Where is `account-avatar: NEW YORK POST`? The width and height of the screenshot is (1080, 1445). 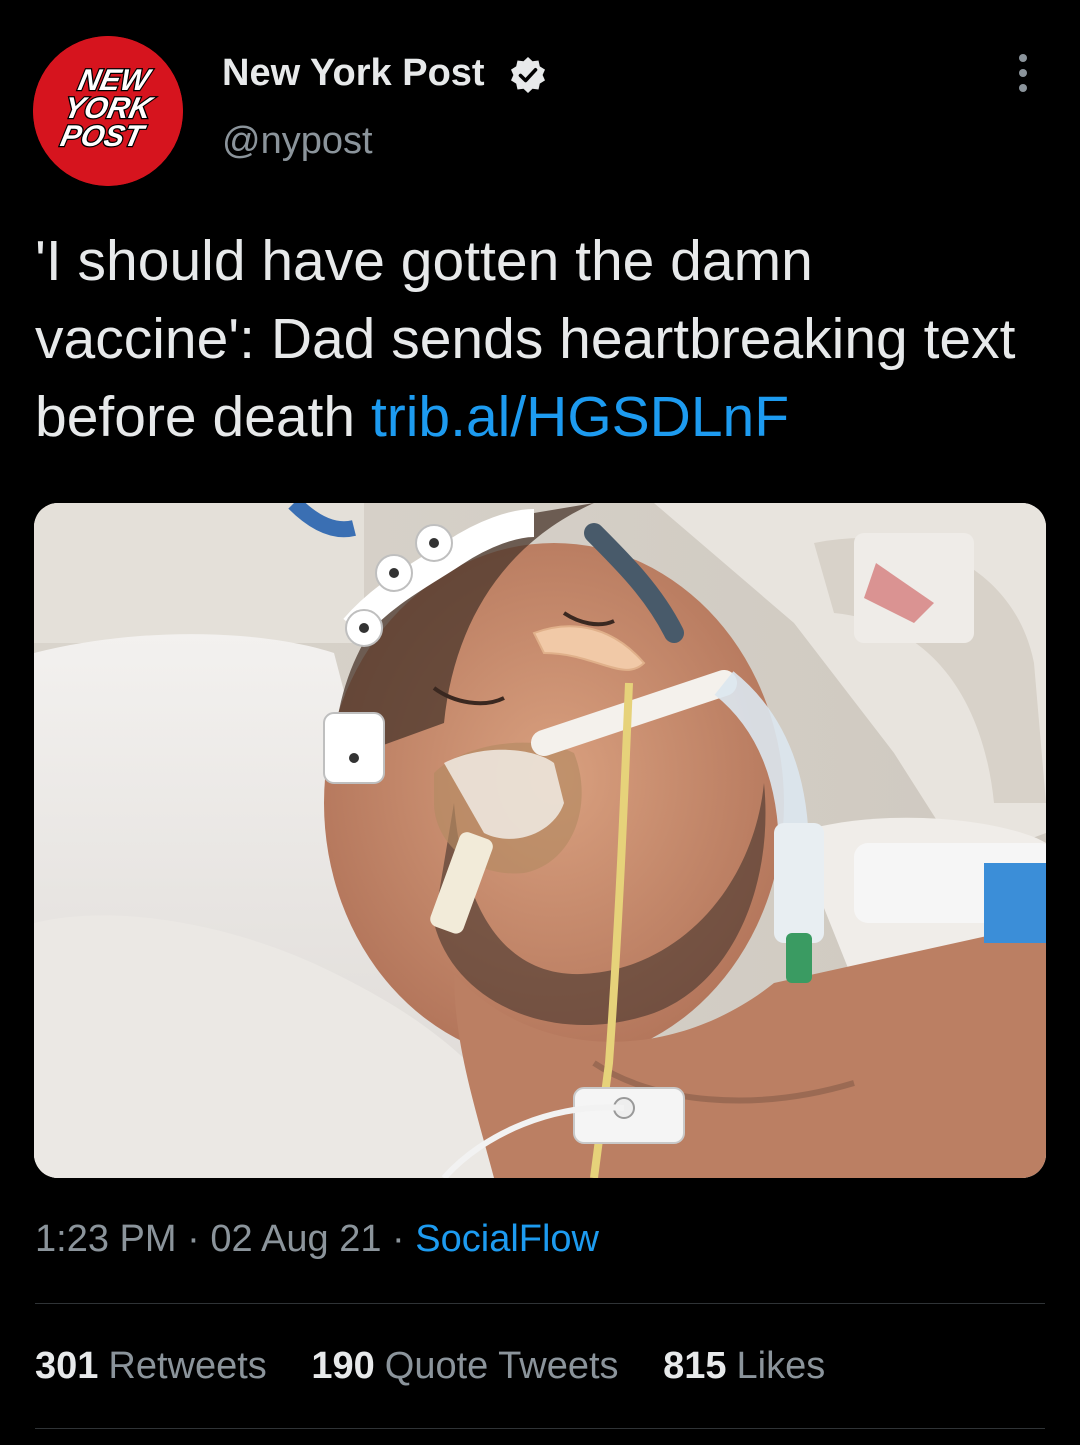 account-avatar: NEW YORK POST is located at coordinates (108, 111).